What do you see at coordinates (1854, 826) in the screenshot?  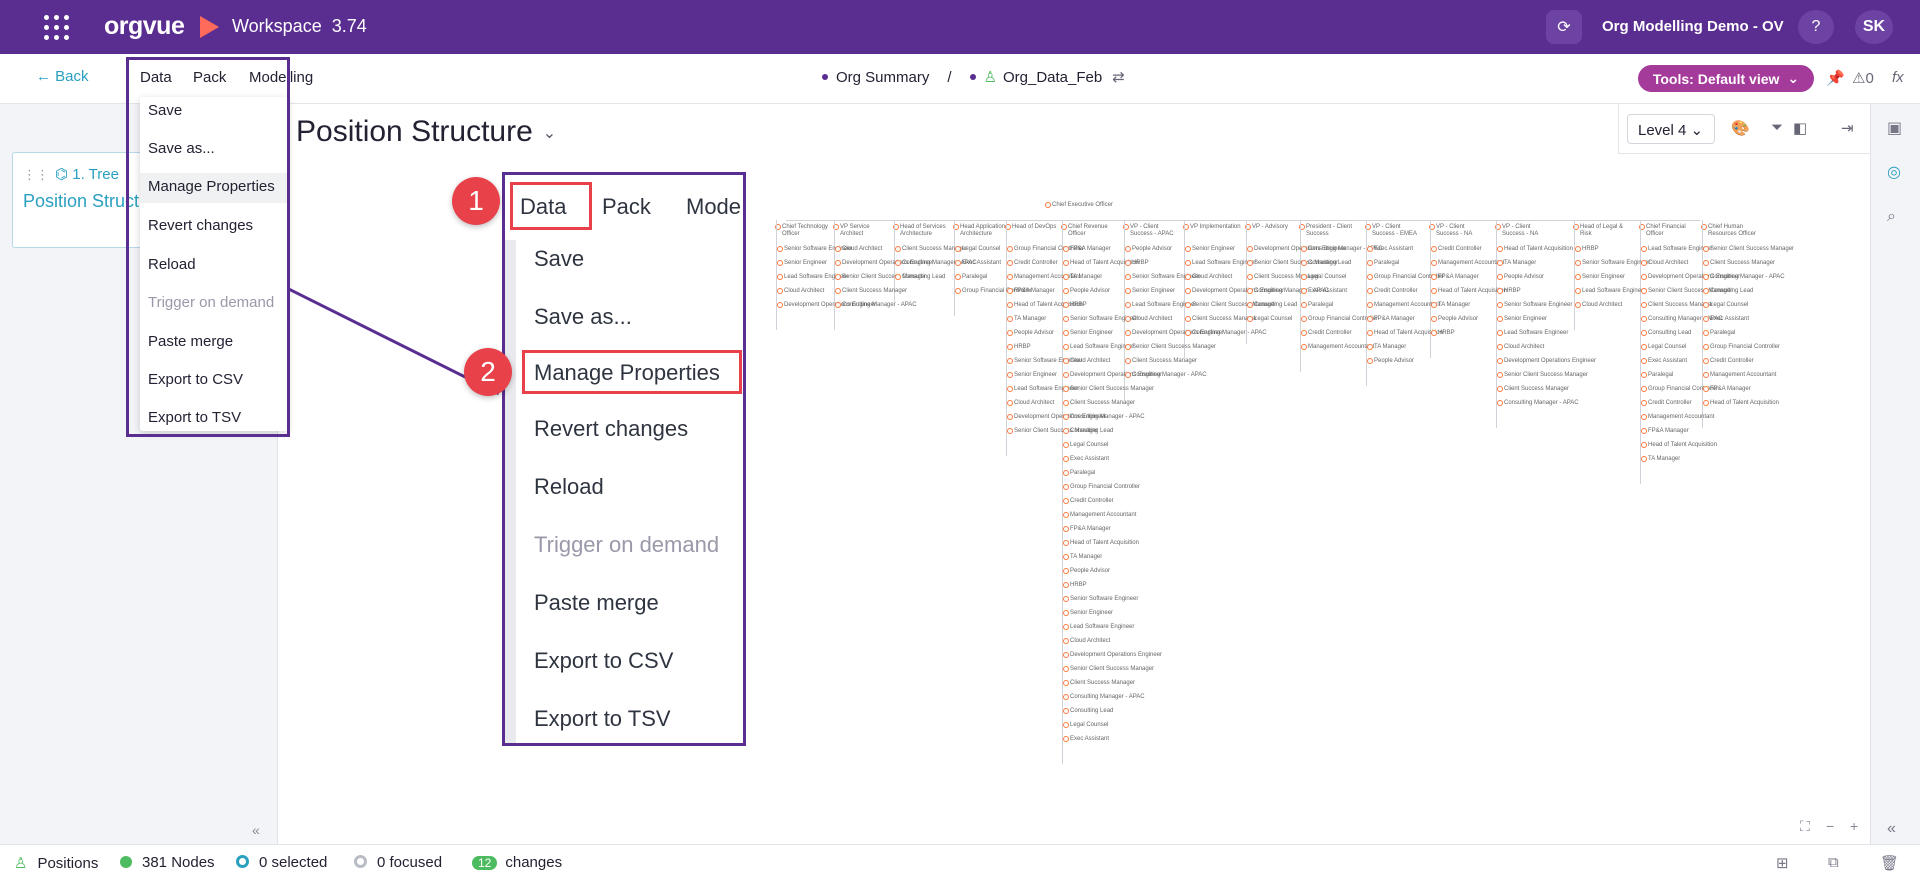 I see `zoom-in-icon: +` at bounding box center [1854, 826].